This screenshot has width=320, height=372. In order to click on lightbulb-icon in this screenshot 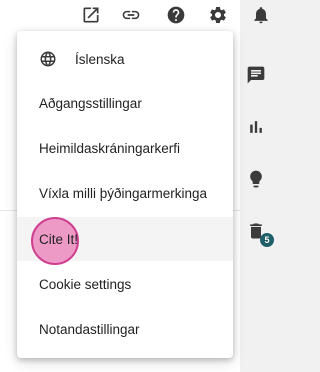, I will do `click(256, 179)`.